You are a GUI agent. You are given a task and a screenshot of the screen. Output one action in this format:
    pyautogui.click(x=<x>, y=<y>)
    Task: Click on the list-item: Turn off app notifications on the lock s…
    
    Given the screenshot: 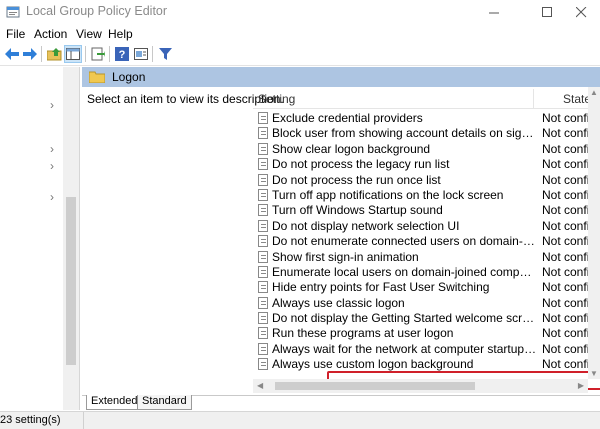 What is the action you would take?
    pyautogui.click(x=420, y=194)
    